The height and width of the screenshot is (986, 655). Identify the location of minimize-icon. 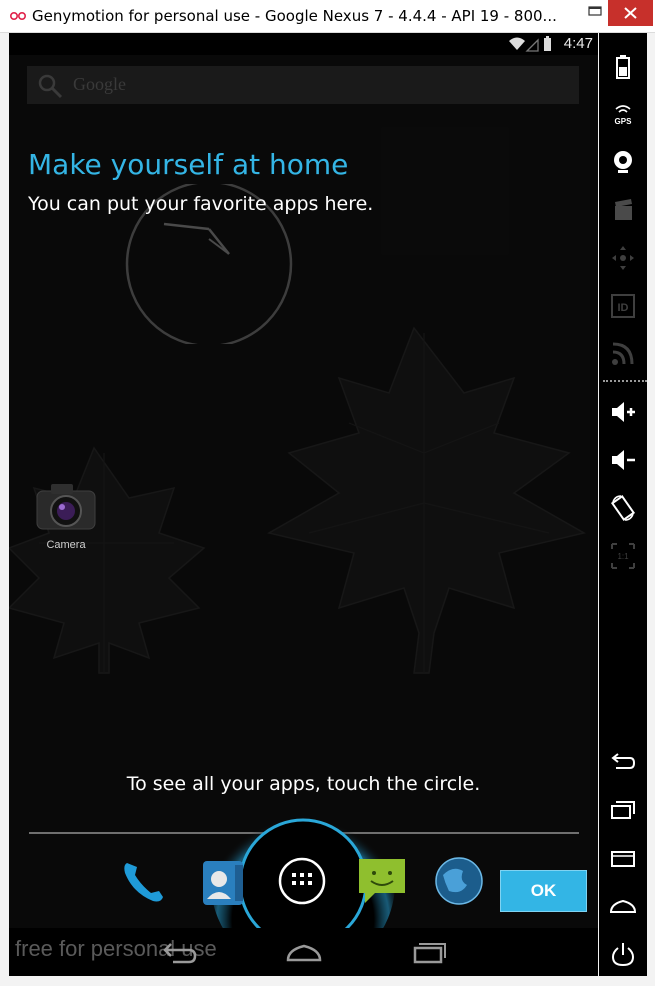
(595, 11).